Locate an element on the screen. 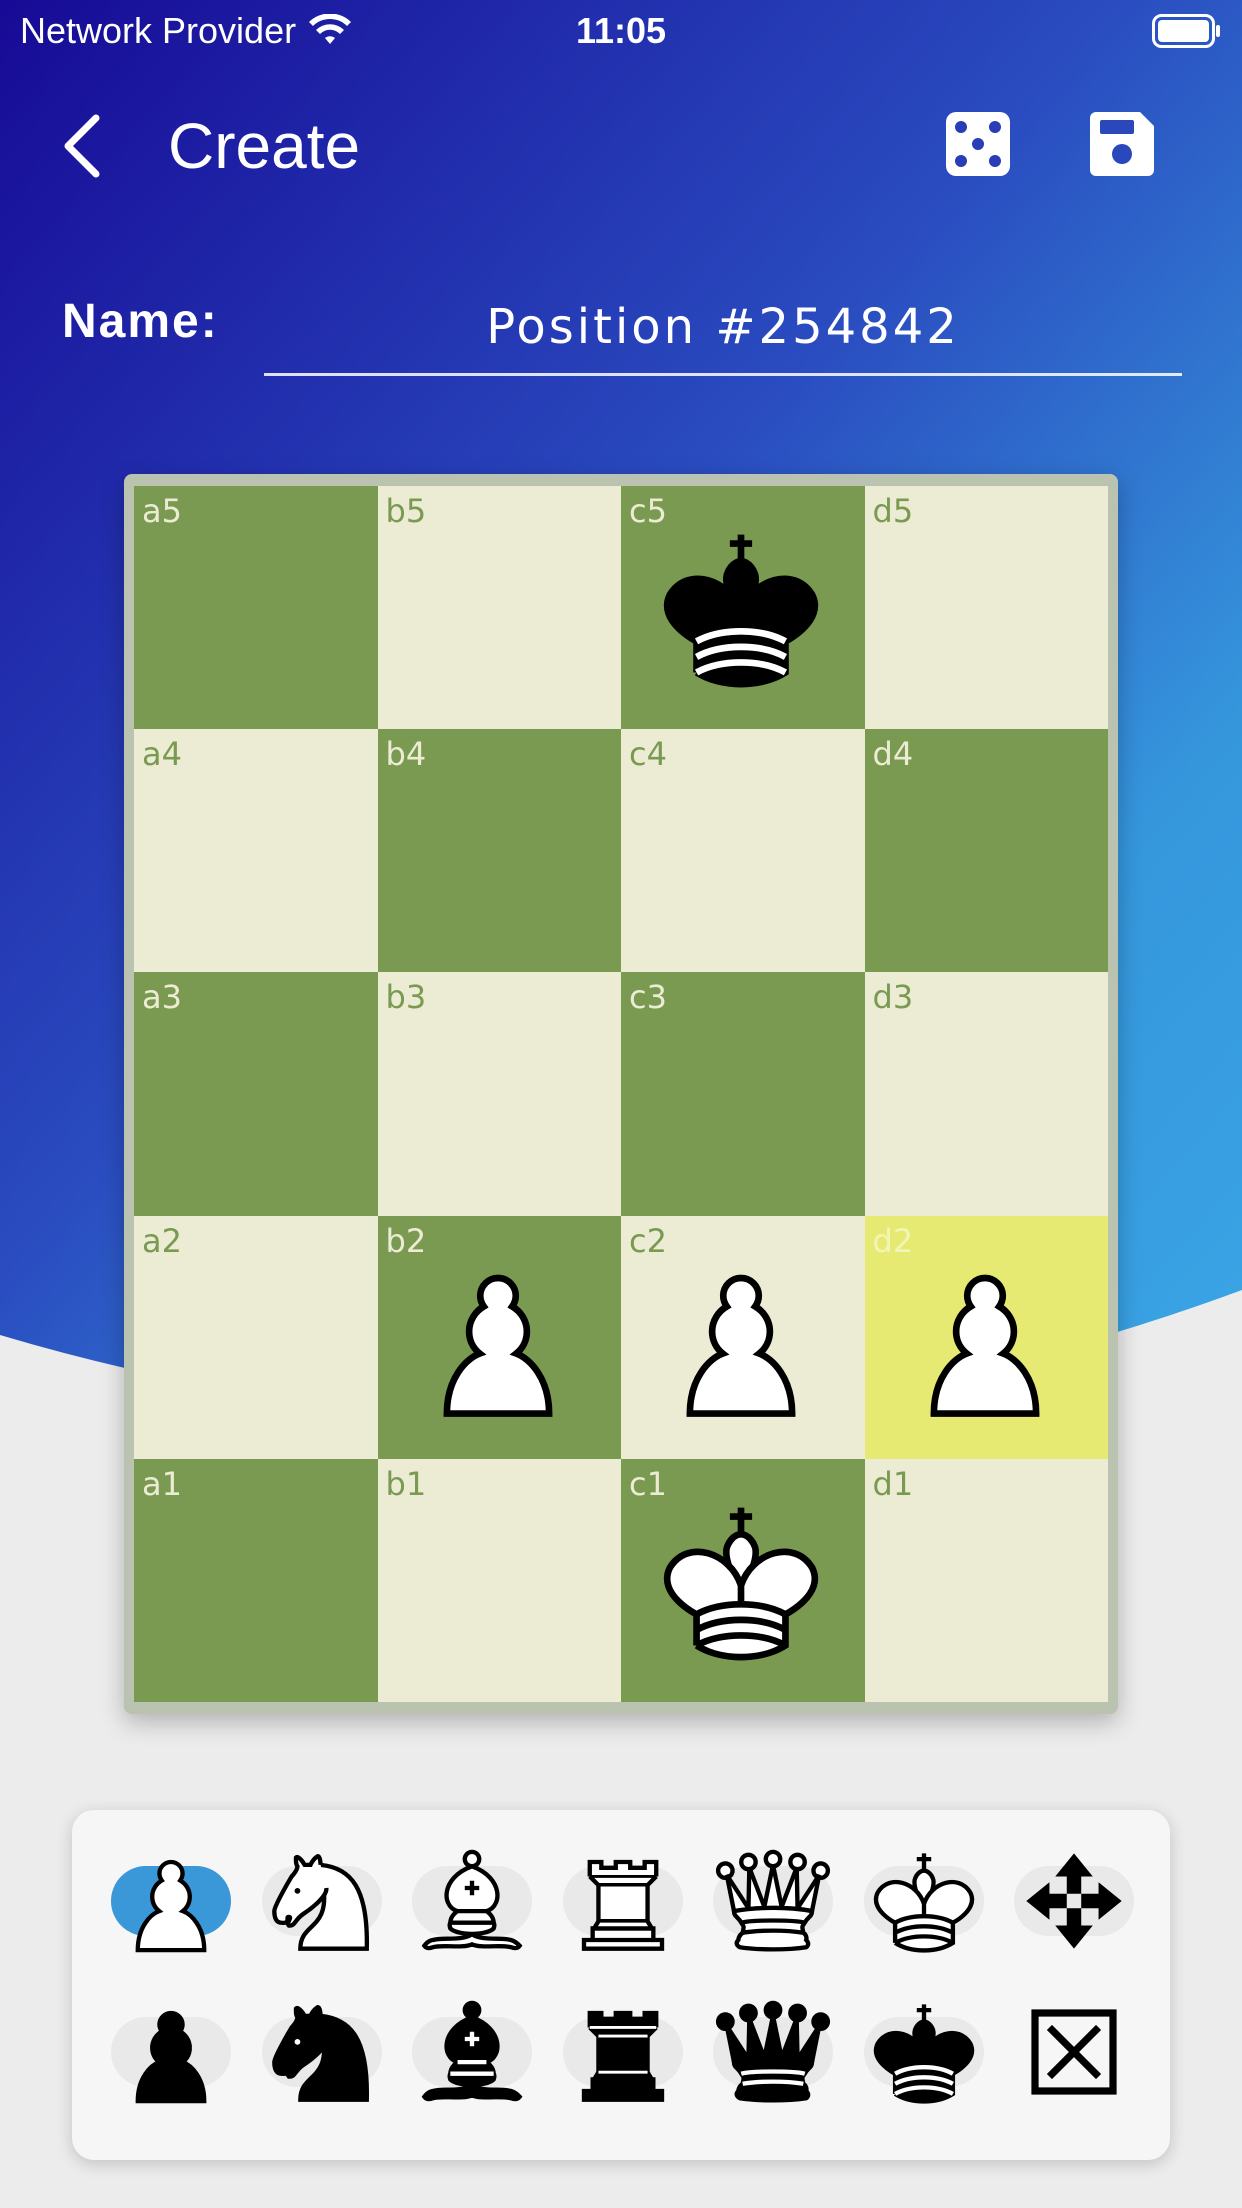  square-coordinate: b3 is located at coordinates (406, 997).